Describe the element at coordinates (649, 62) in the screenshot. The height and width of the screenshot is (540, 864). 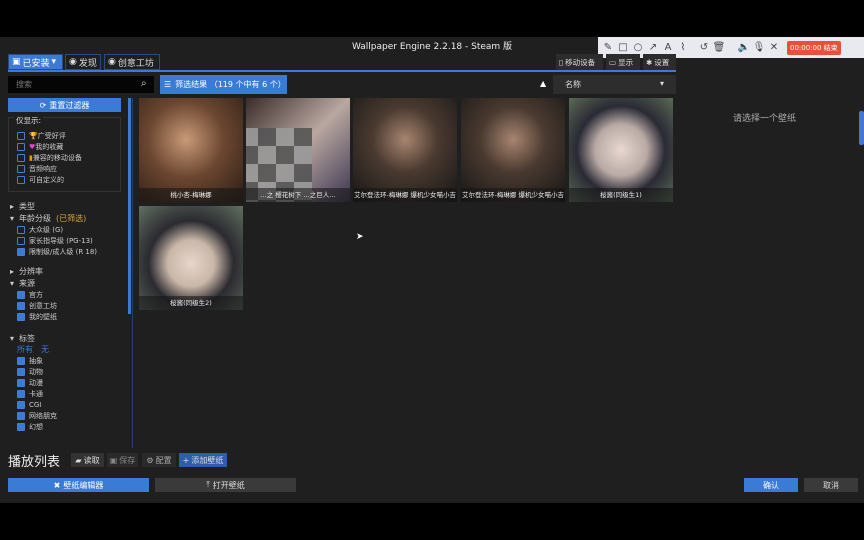
I see `gear-icon: ✱` at that location.